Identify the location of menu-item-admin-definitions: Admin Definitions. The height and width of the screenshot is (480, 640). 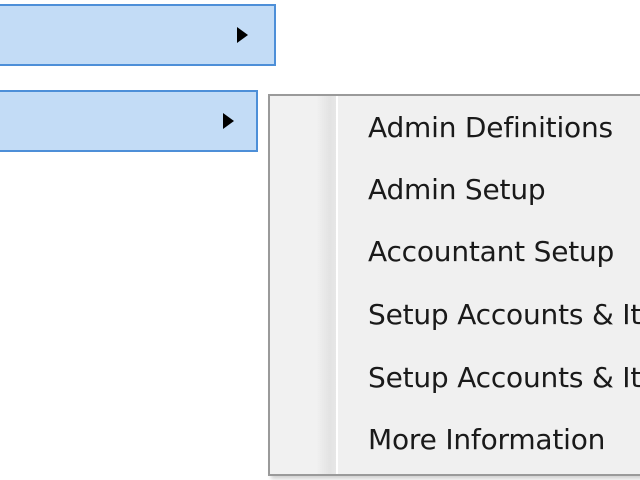
(490, 128).